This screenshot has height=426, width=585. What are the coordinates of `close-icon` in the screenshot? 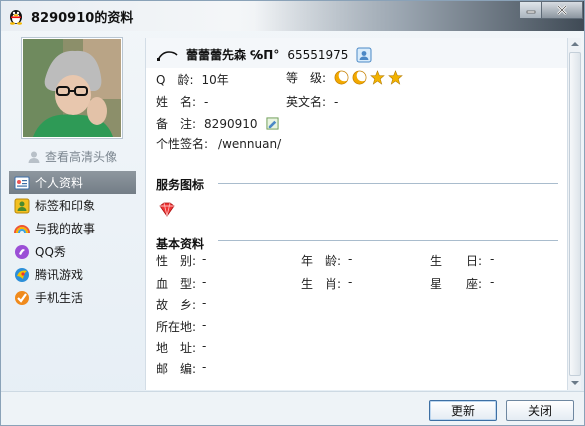 It's located at (562, 10).